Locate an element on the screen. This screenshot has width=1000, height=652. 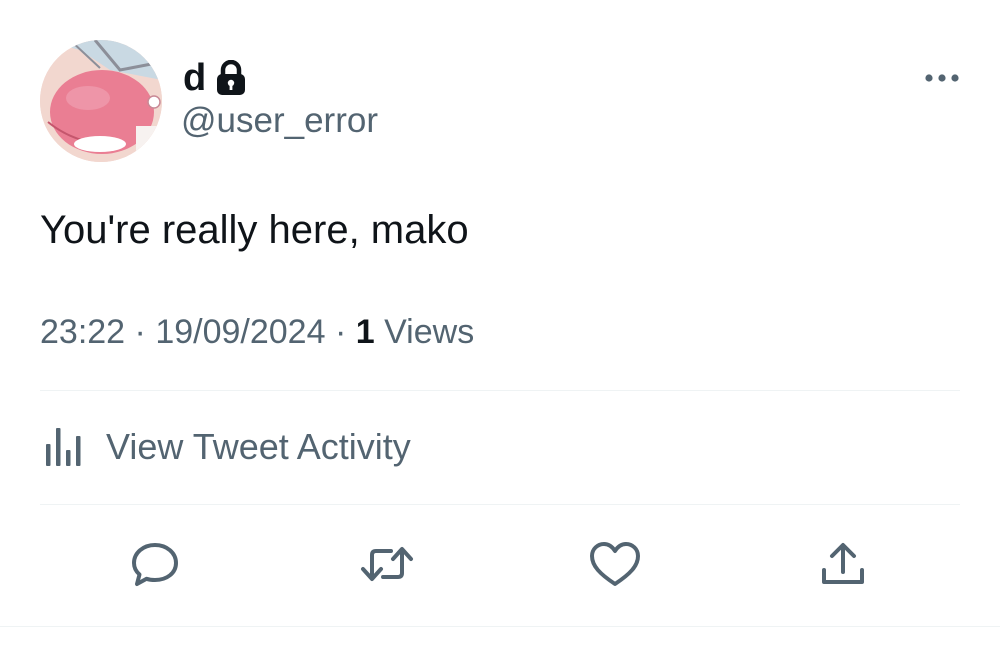
author-name-row: d is located at coordinates (215, 78).